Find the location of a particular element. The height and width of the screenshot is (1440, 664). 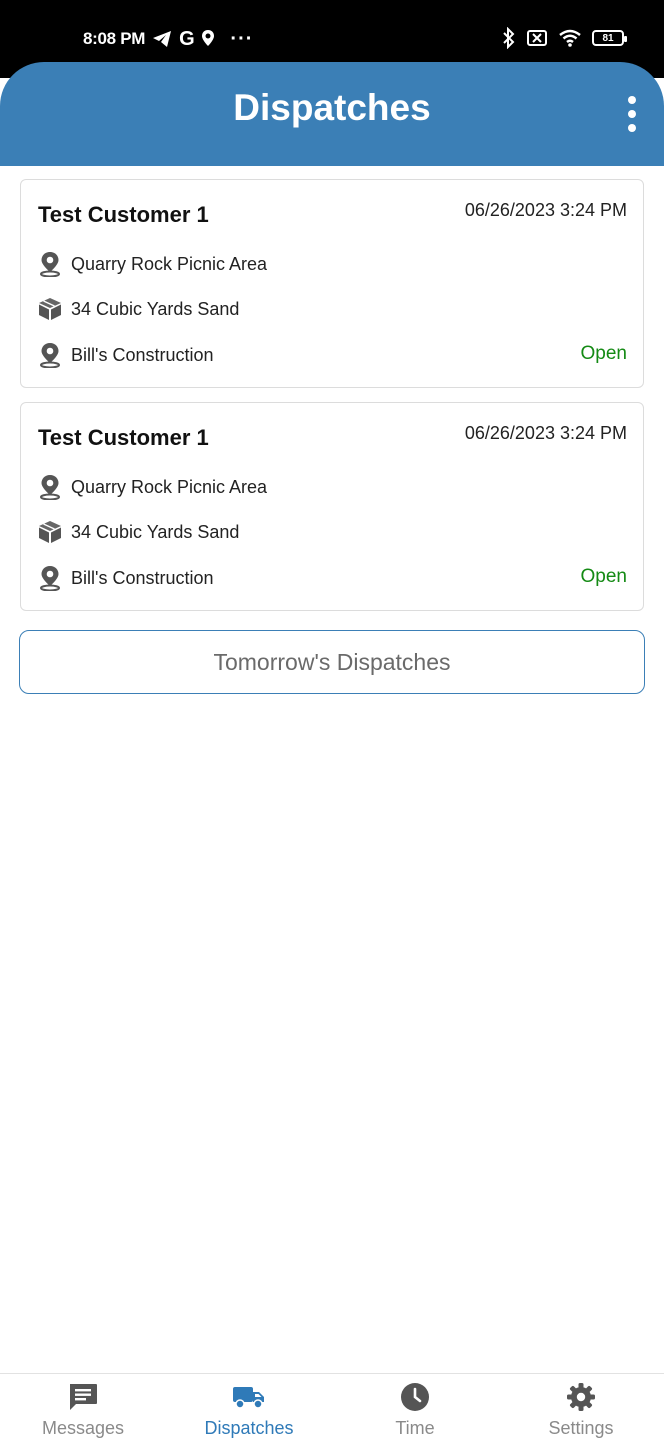

battery-icon: 81 is located at coordinates (609, 38).